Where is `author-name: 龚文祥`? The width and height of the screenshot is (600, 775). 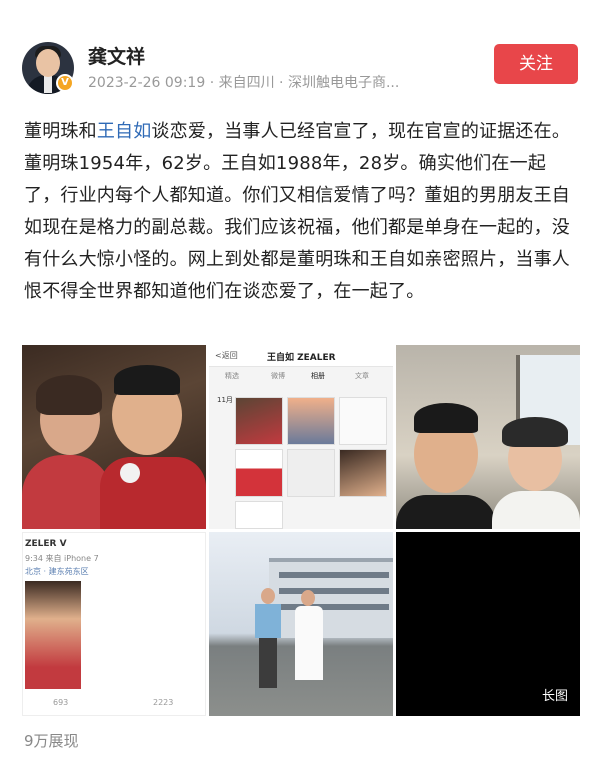 author-name: 龚文祥 is located at coordinates (116, 55).